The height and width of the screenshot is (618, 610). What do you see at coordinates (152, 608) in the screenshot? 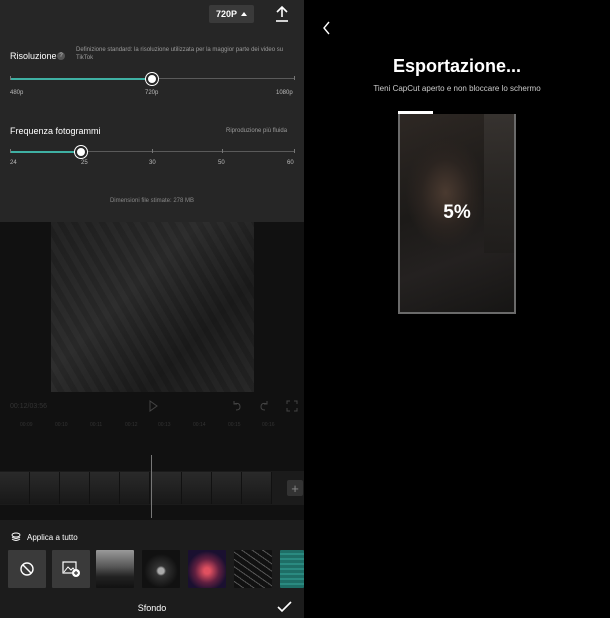
I see `background-panel-title: Sfondo` at bounding box center [152, 608].